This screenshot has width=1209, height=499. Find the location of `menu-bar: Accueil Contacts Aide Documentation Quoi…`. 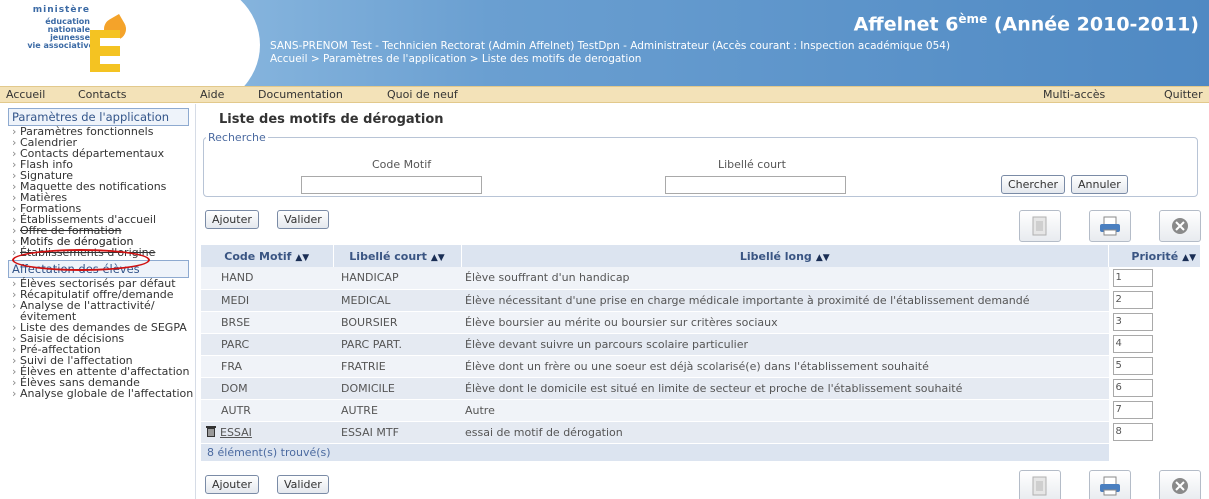

menu-bar: Accueil Contacts Aide Documentation Quoi… is located at coordinates (604, 94).